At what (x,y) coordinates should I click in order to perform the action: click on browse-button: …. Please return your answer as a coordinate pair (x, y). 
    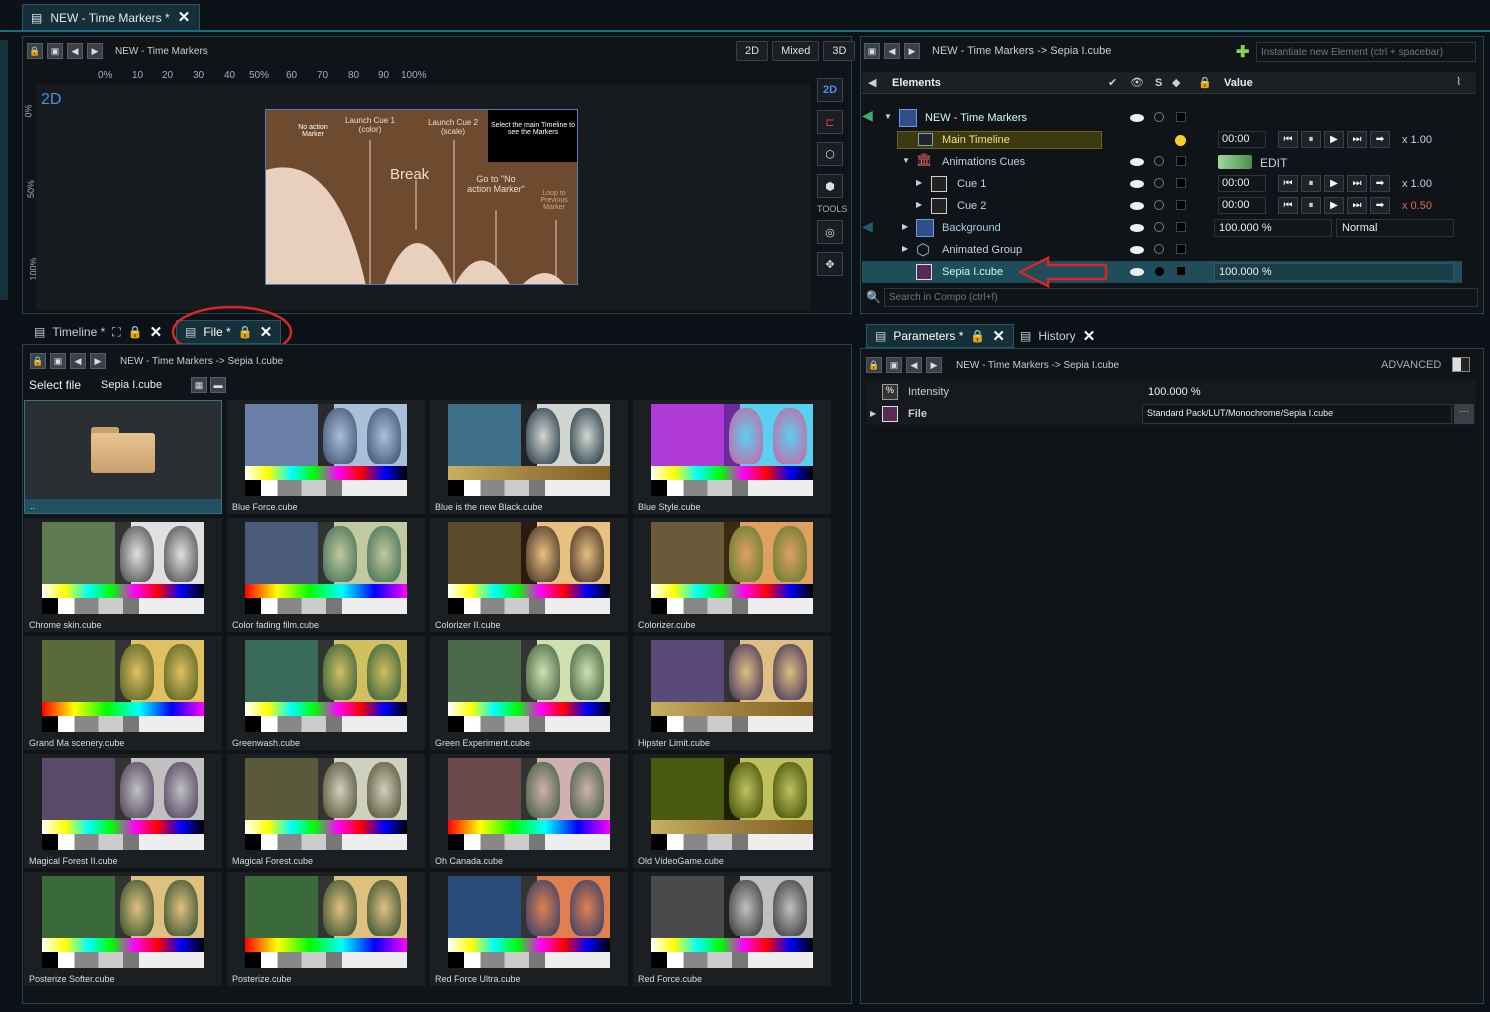
    Looking at the image, I should click on (1464, 414).